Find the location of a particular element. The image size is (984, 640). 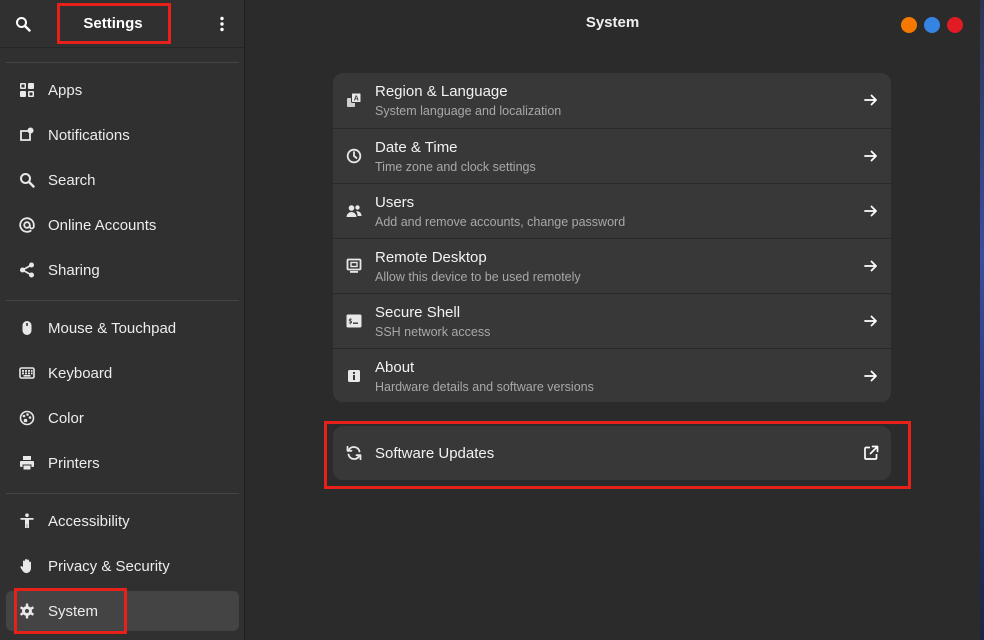

sidebar-item-keyboard: Keyboard is located at coordinates (122, 373).